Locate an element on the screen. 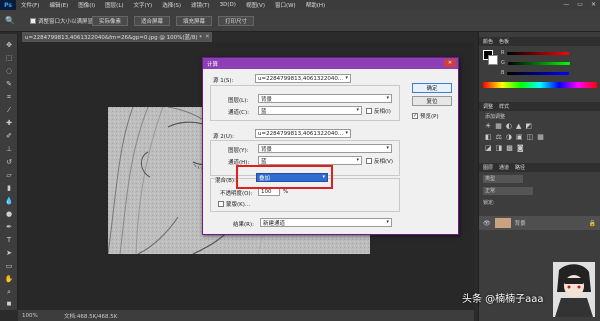 The width and height of the screenshot is (600, 321). result-select: 新建通道 ▾ is located at coordinates (326, 222).